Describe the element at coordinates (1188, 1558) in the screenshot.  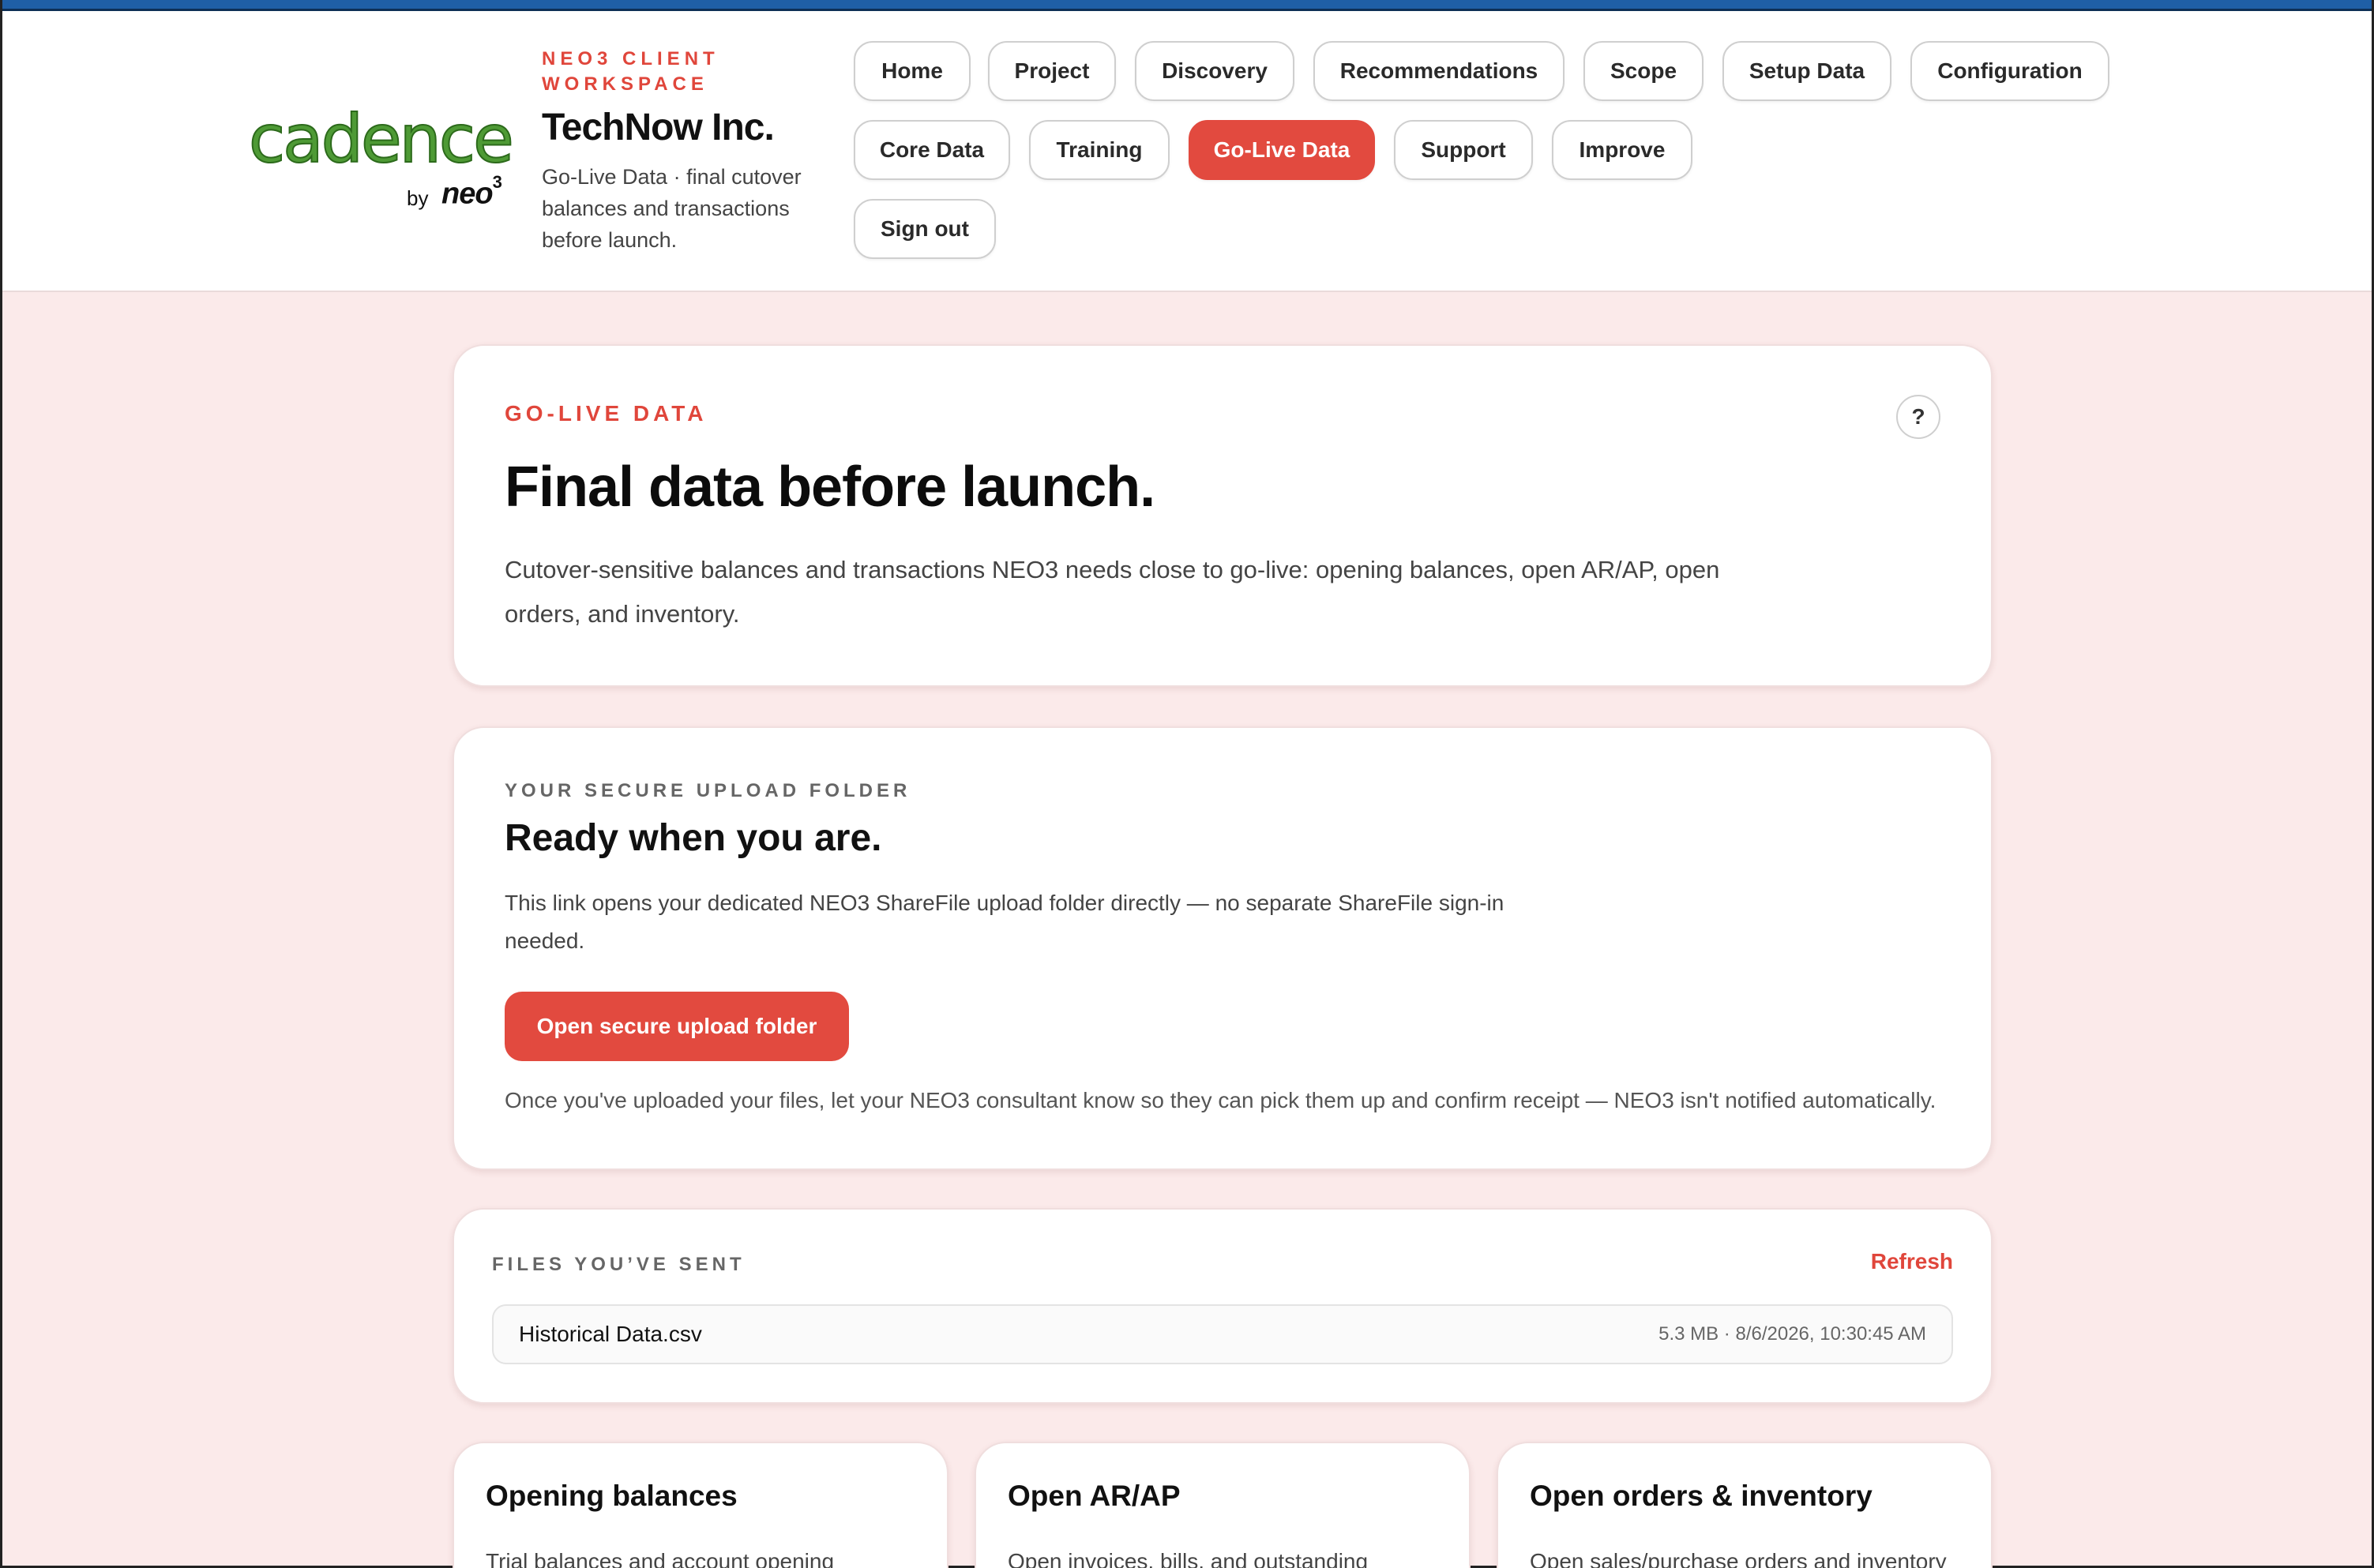
I see `tile-description: Open invoices, bills, and outstanding` at that location.